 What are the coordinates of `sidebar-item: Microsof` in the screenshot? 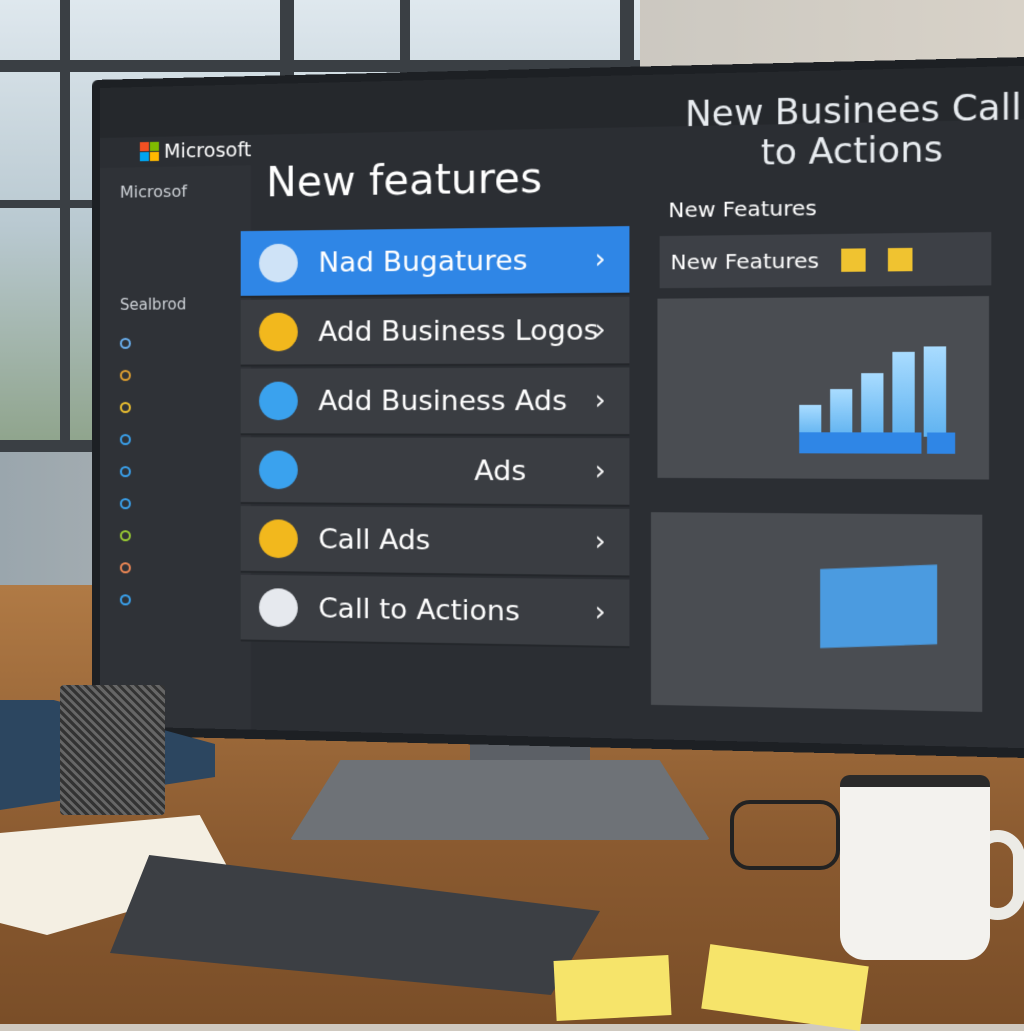 It's located at (153, 192).